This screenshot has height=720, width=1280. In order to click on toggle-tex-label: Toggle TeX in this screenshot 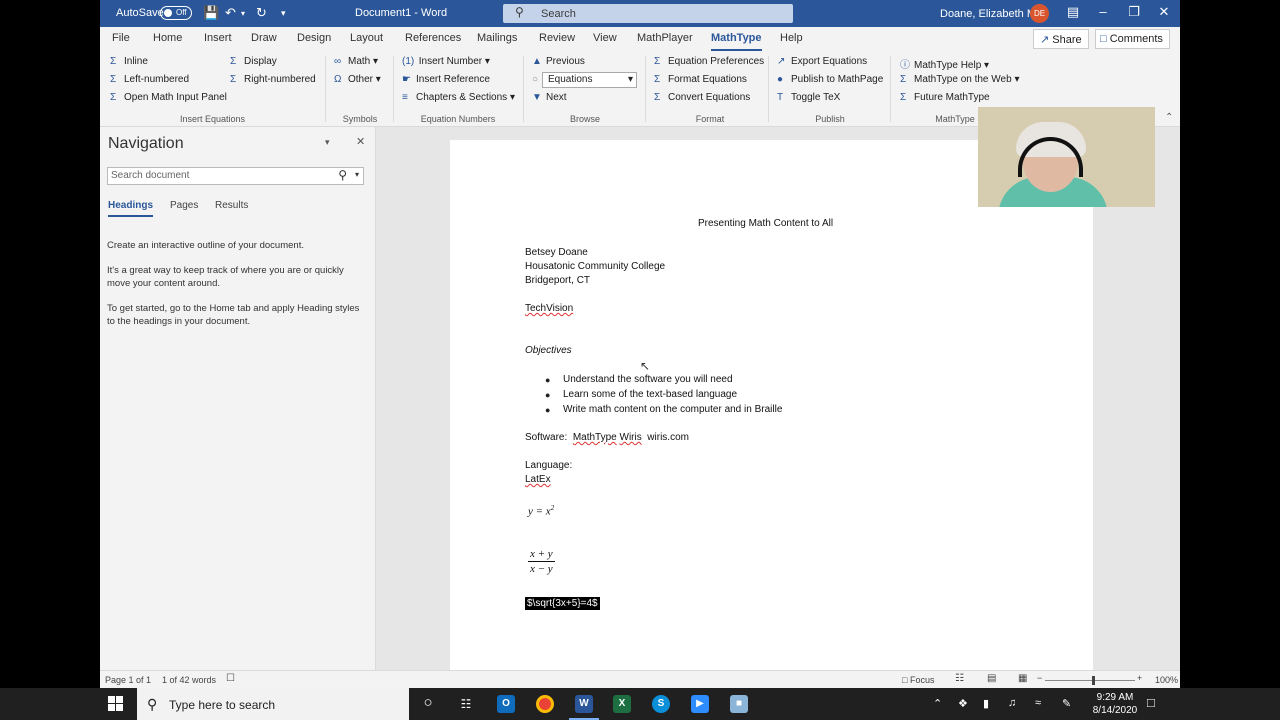, I will do `click(816, 97)`.